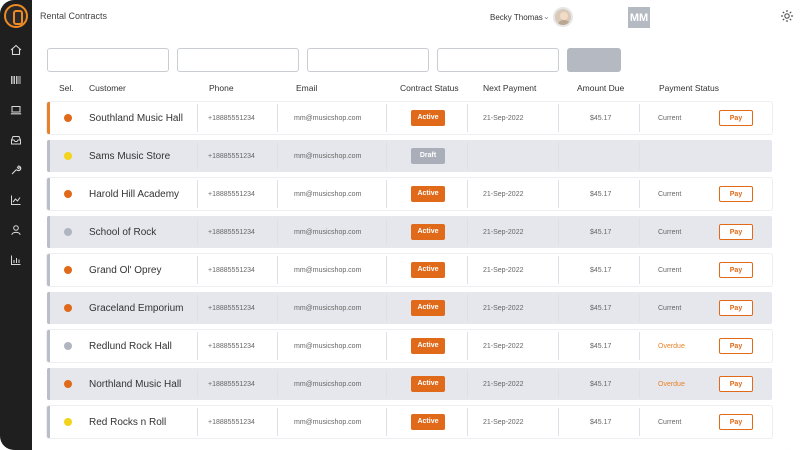  I want to click on payment-status: Current, so click(670, 270).